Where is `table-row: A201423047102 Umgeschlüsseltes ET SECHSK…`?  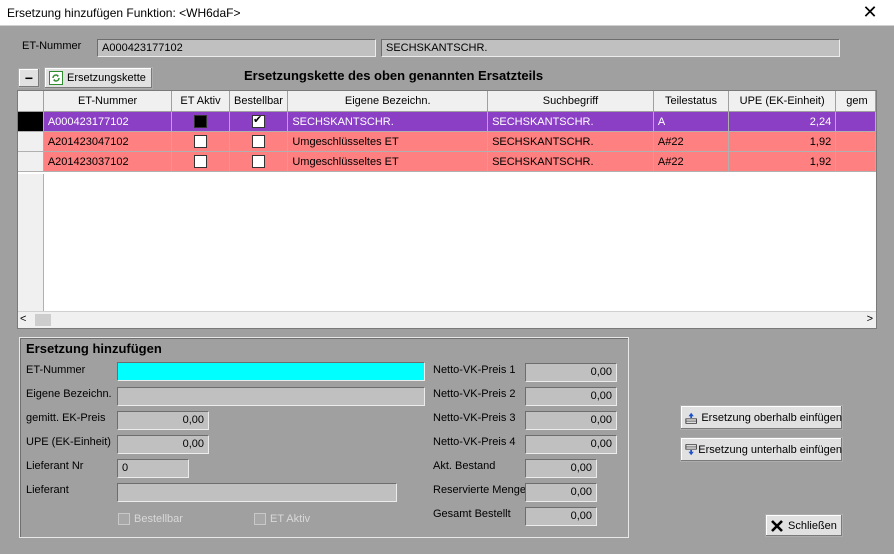 table-row: A201423047102 Umgeschlüsseltes ET SECHSK… is located at coordinates (447, 141).